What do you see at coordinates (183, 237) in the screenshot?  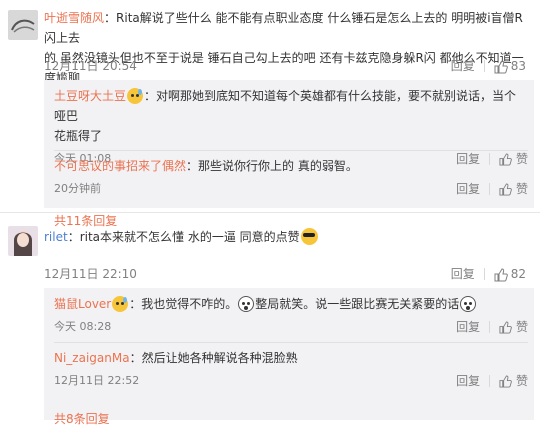 I see `comment-body: ：rita本来就不怎么懂 水的一逼 同意的点赞` at bounding box center [183, 237].